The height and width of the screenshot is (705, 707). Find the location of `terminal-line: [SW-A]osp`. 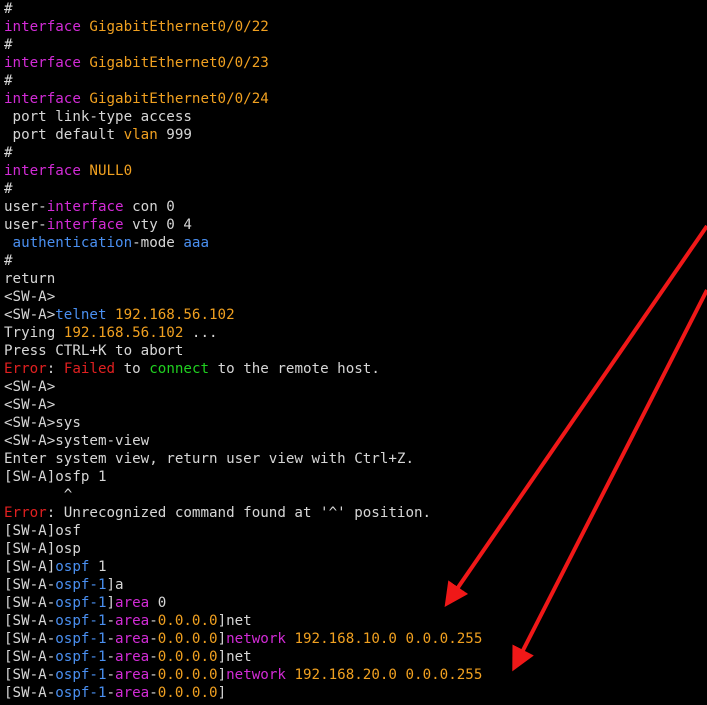

terminal-line: [SW-A]osp is located at coordinates (355, 549).